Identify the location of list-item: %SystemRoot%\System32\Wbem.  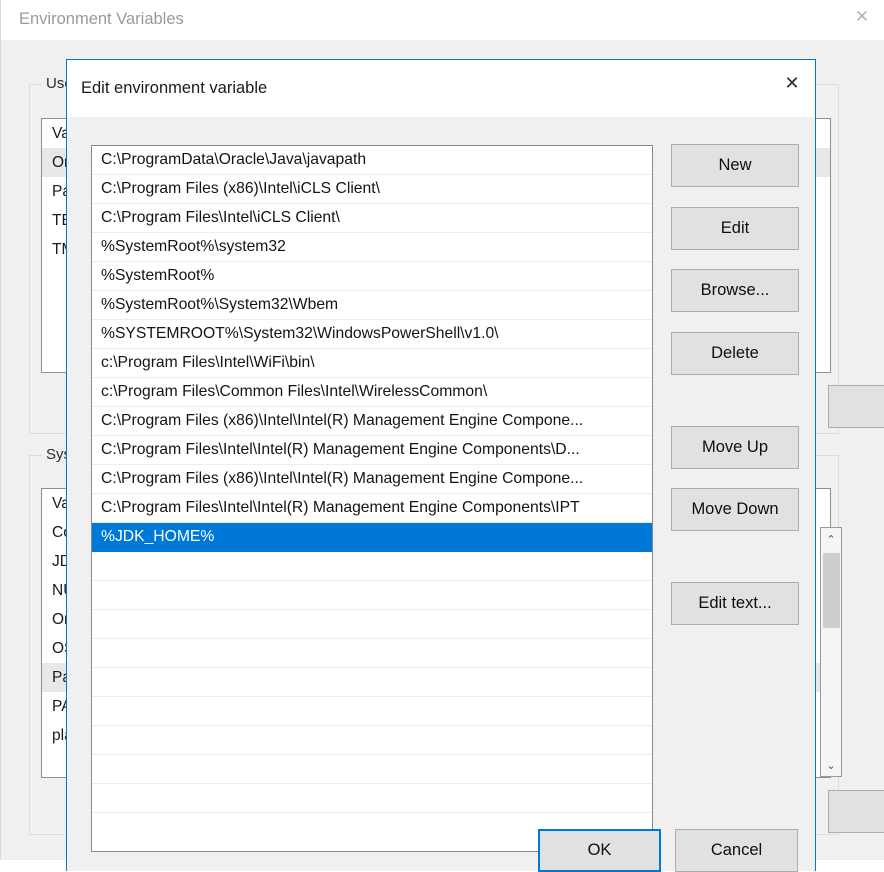
(372, 305).